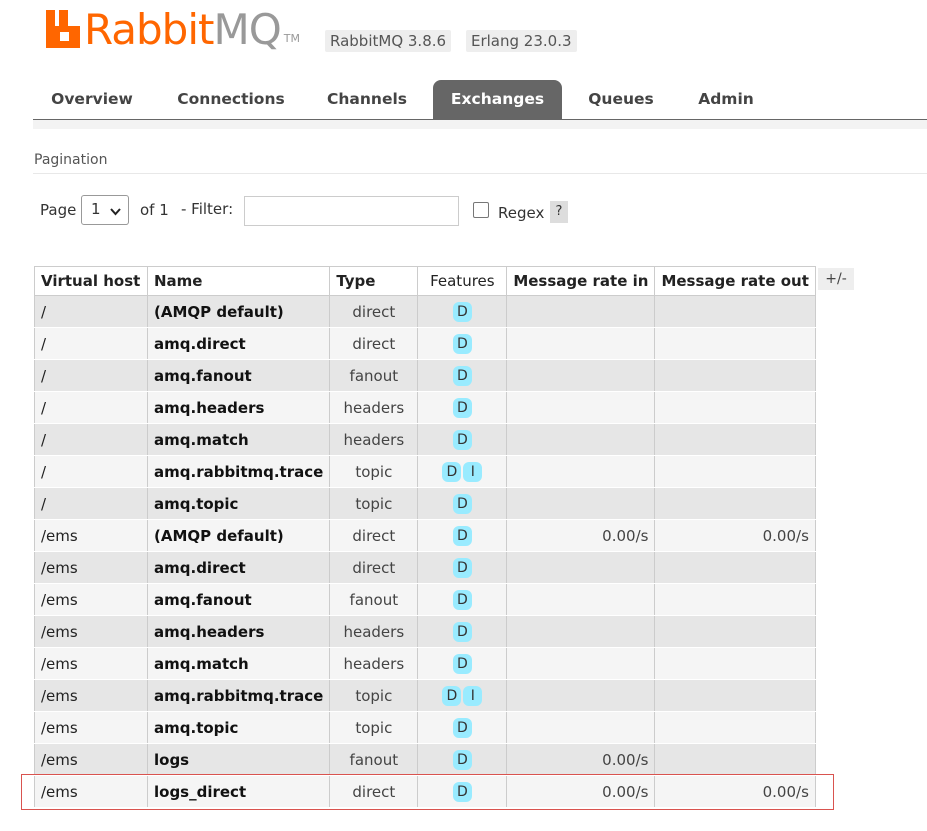  Describe the element at coordinates (462, 471) in the screenshot. I see `cell-features: DI` at that location.